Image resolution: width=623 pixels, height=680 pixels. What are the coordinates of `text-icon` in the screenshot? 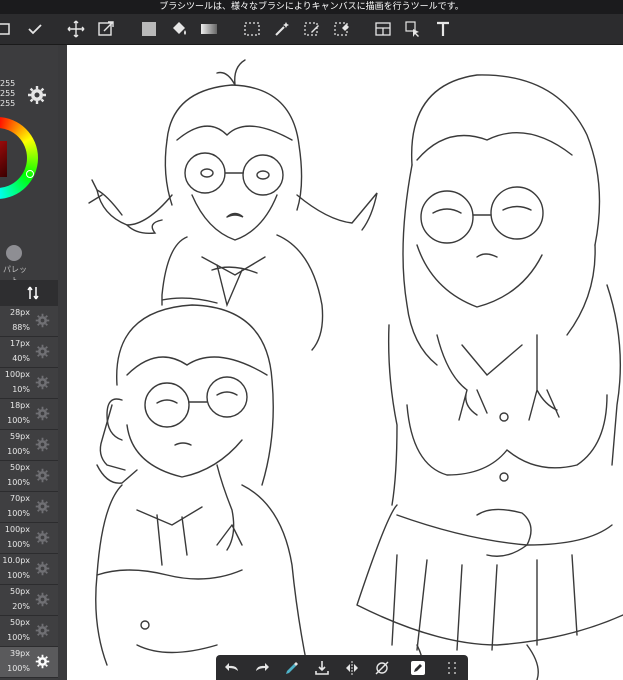 It's located at (443, 29).